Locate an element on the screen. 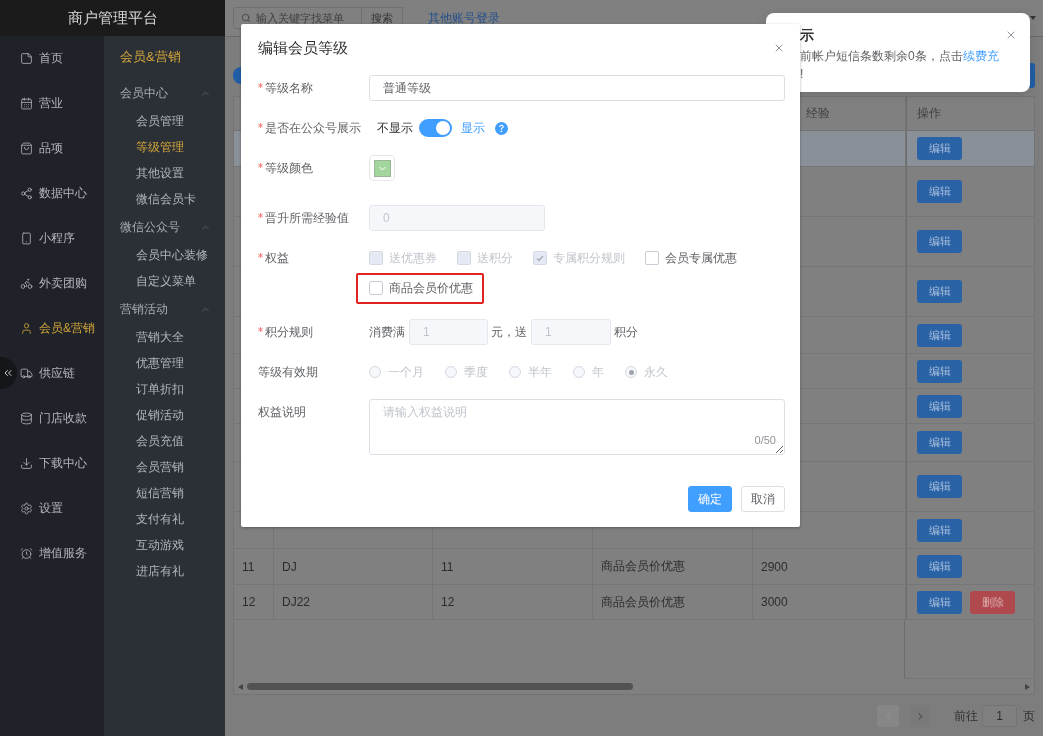 The height and width of the screenshot is (736, 1043). nav-item: 品项 is located at coordinates (61, 148).